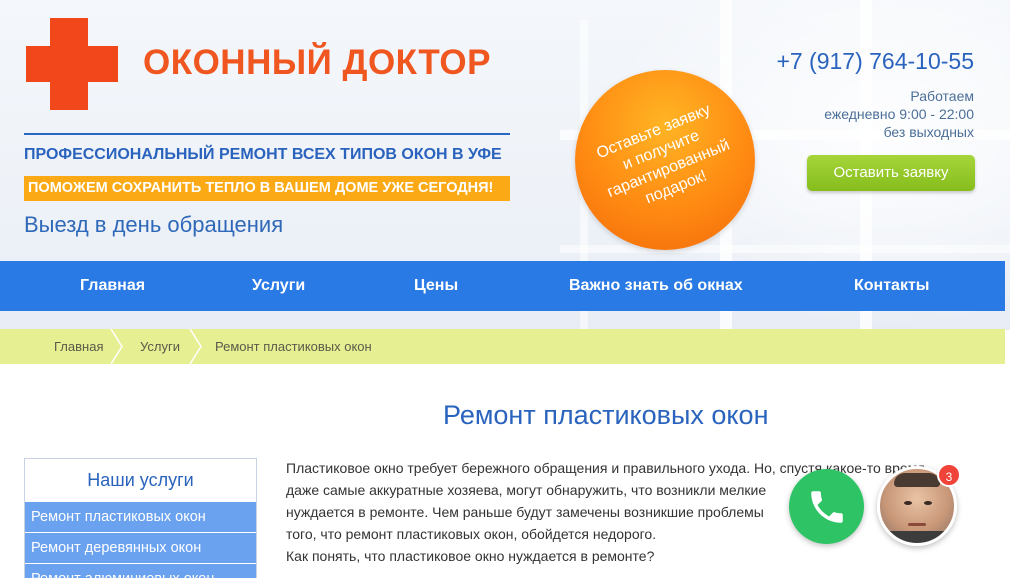 This screenshot has height=578, width=1010. I want to click on sidebar-item-plastic-windows: Ремонт пластиковых окон, so click(140, 516).